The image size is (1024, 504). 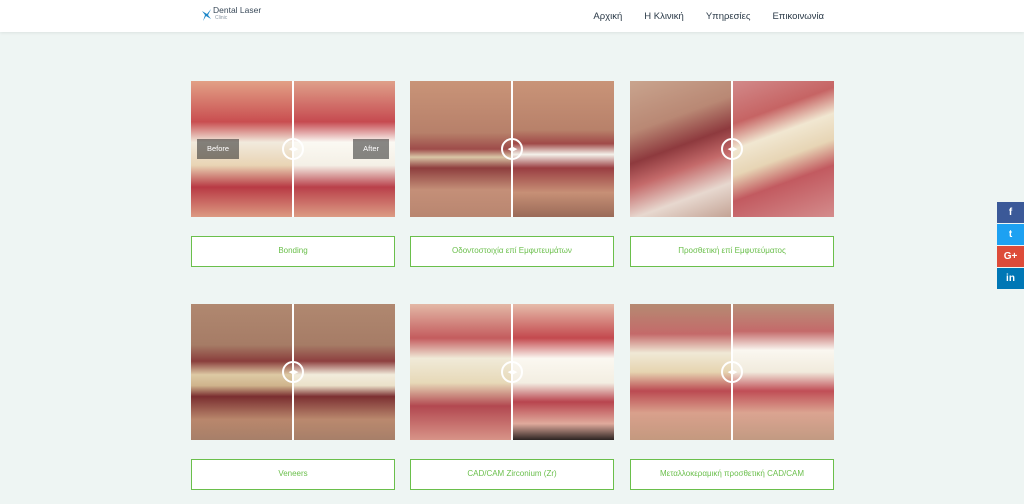 What do you see at coordinates (798, 16) in the screenshot?
I see `nav-contact: Επικοινωνία` at bounding box center [798, 16].